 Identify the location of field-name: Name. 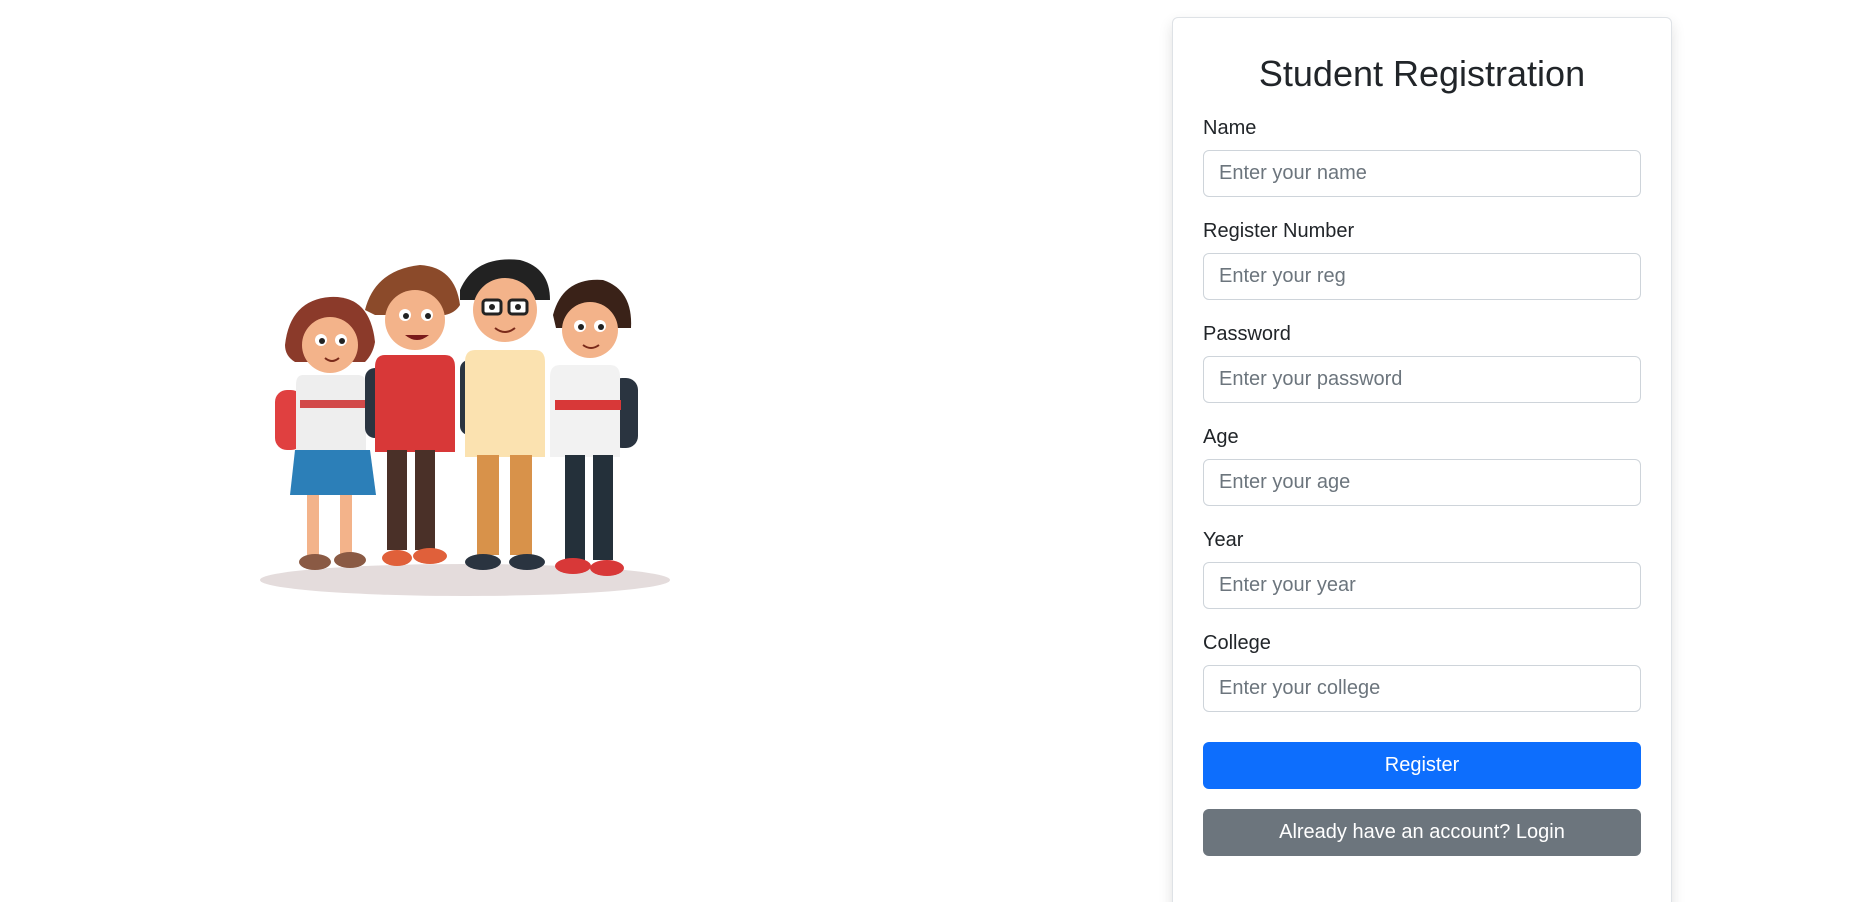
(1422, 156).